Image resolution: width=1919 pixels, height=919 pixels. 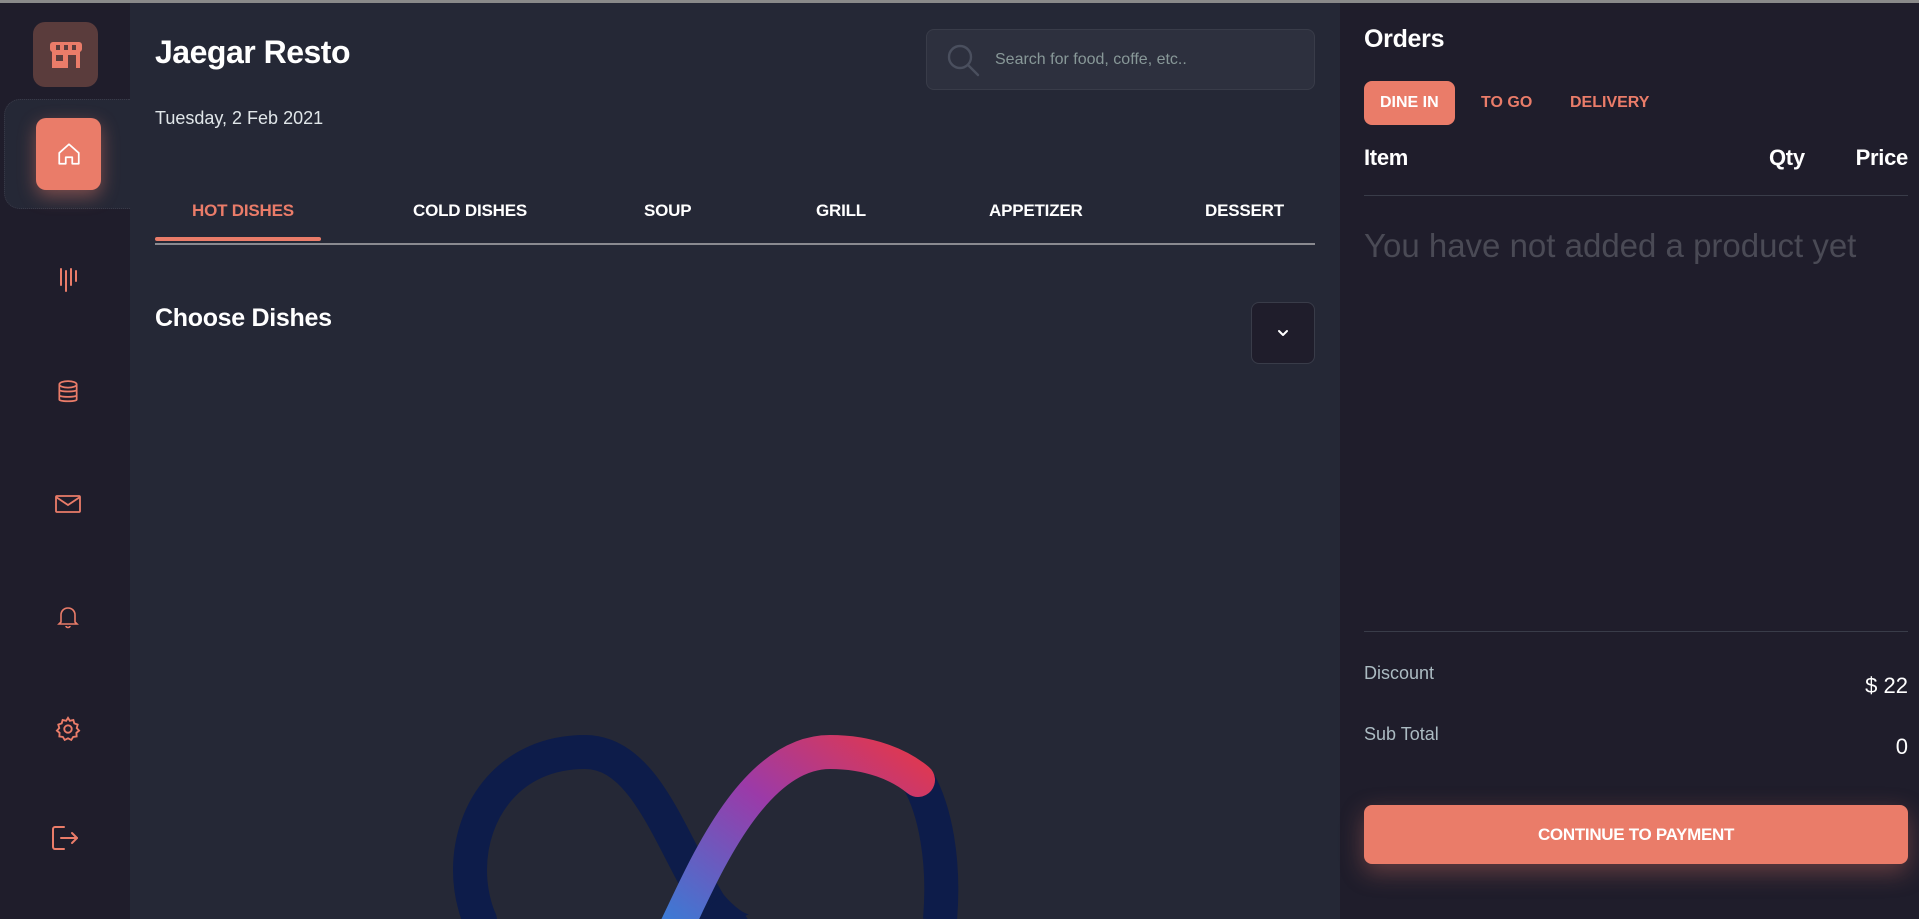 What do you see at coordinates (1886, 685) in the screenshot?
I see `discount-value: $ 22` at bounding box center [1886, 685].